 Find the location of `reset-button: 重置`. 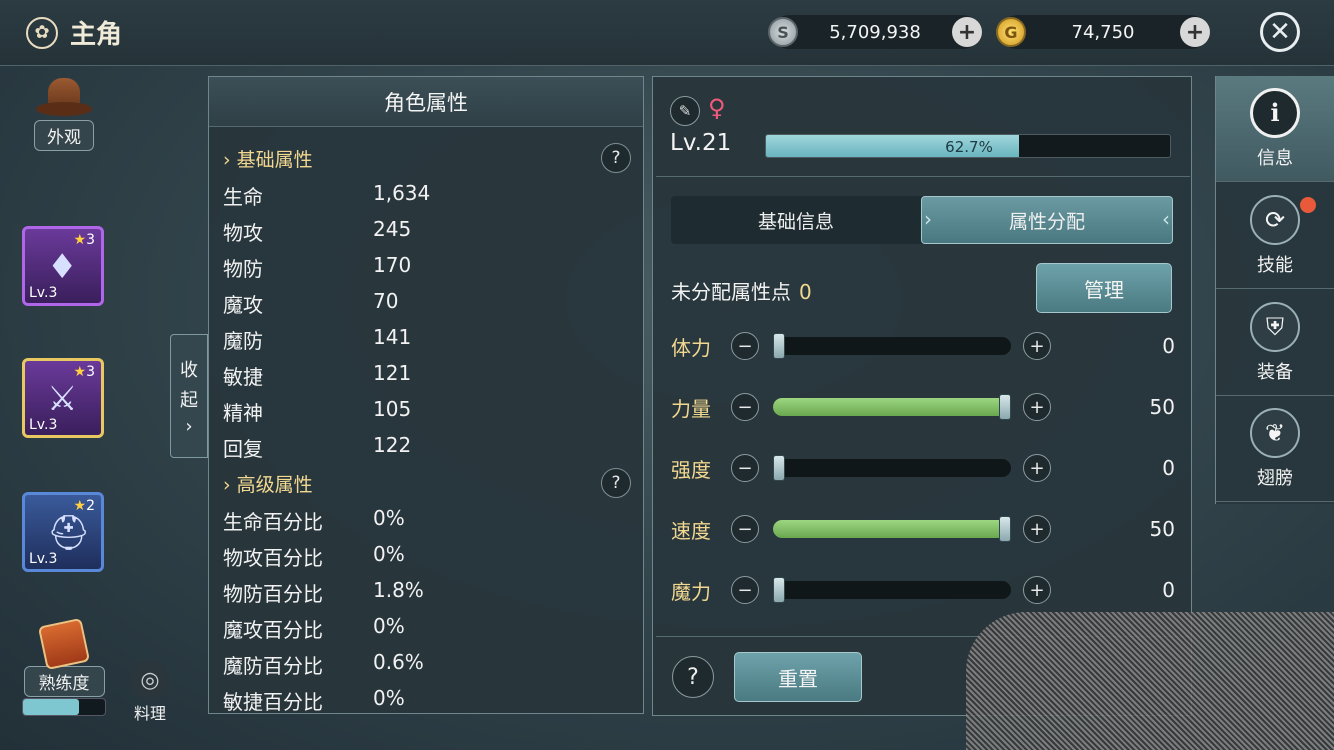

reset-button: 重置 is located at coordinates (798, 677).